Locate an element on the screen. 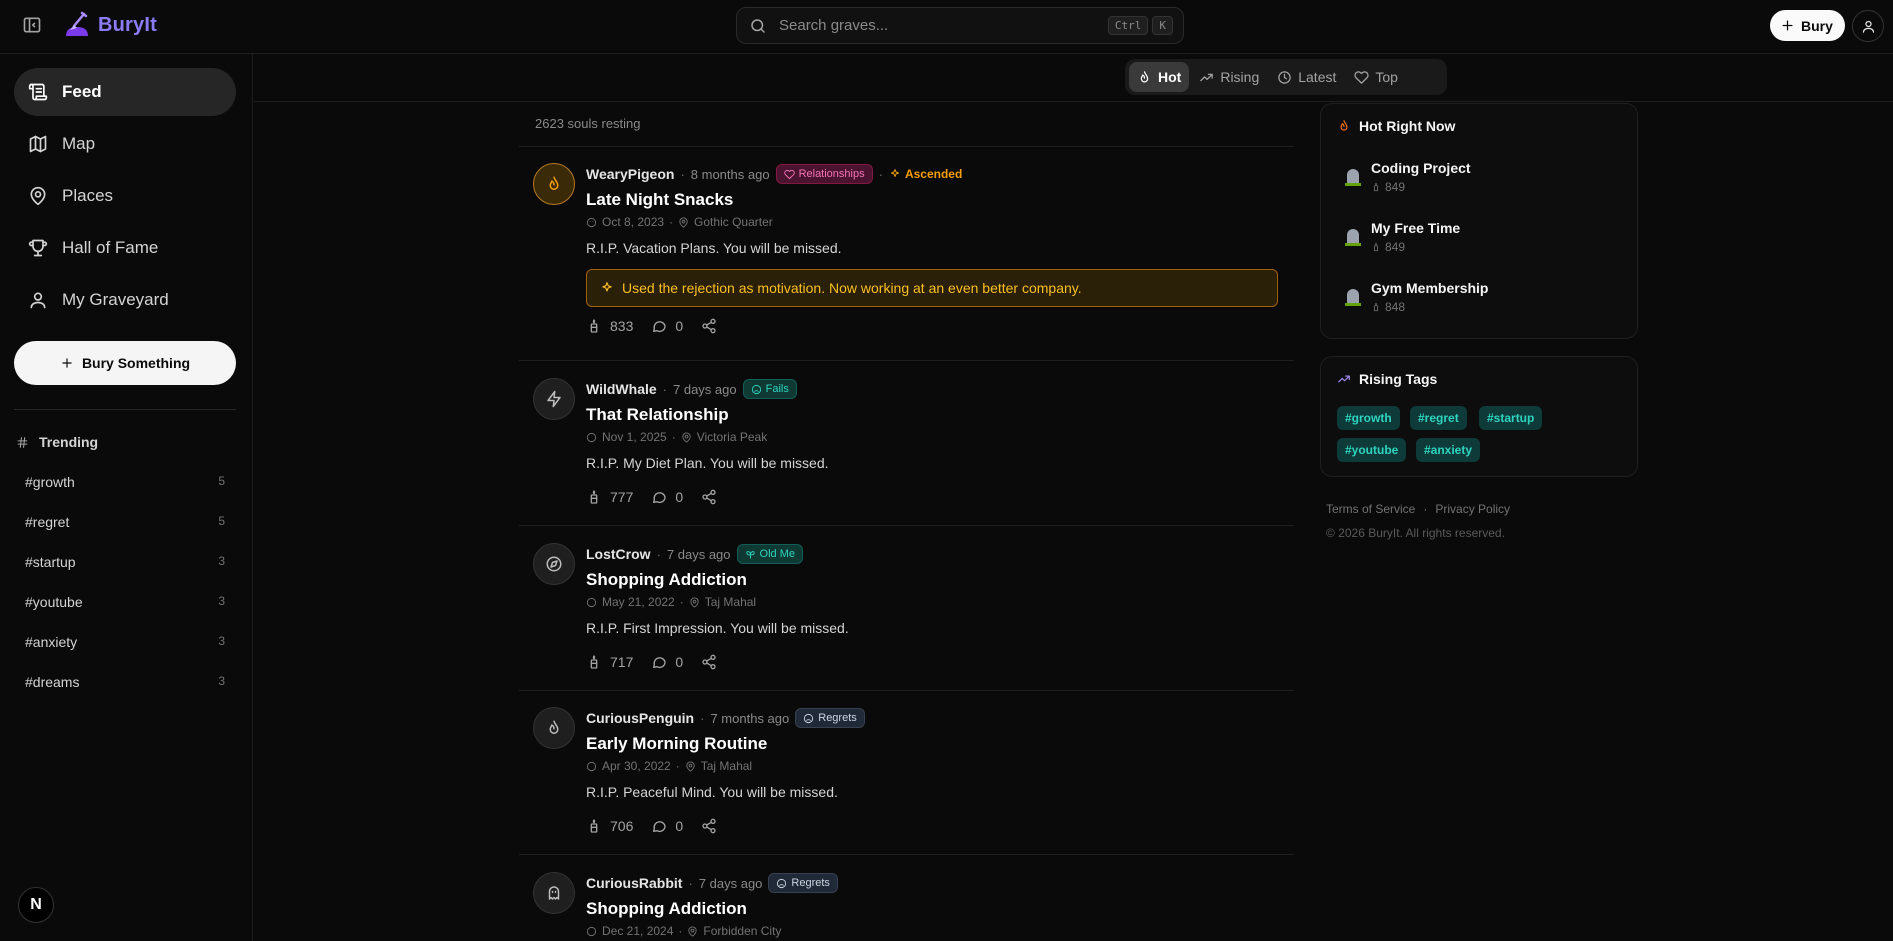 This screenshot has width=1893, height=941. hot-item: My Free Time 849 is located at coordinates (1402, 237).